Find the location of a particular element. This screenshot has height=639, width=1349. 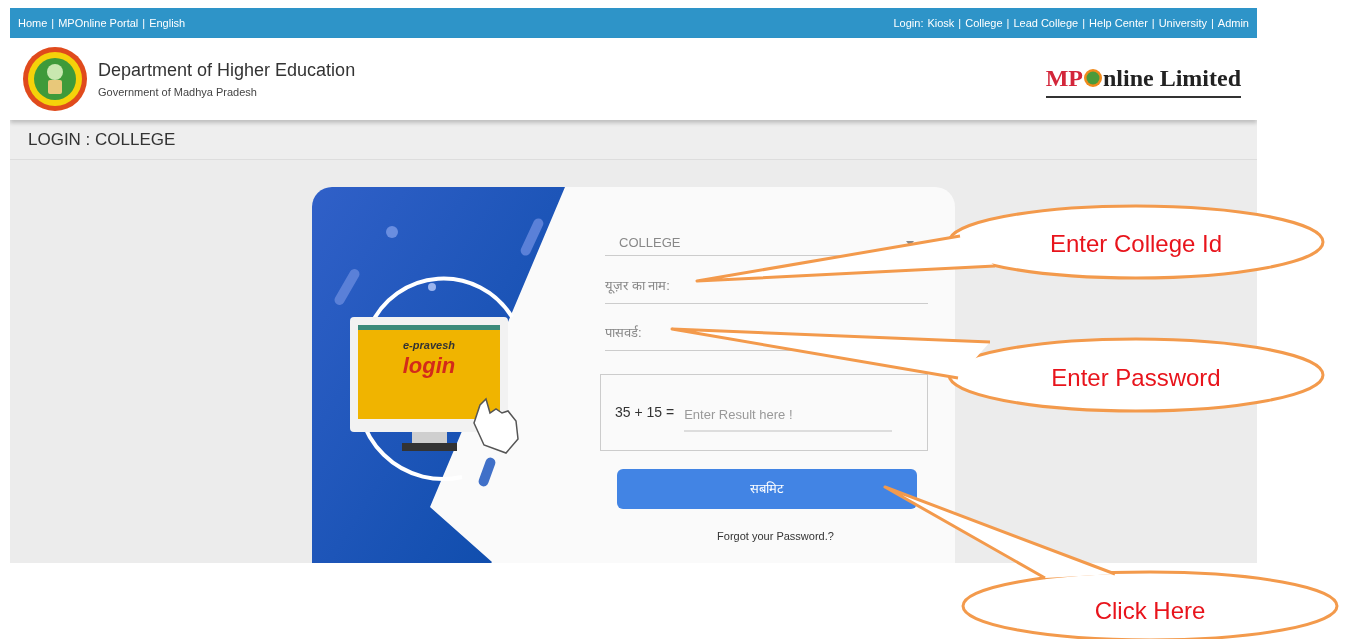

nav-link: Kiosk is located at coordinates (941, 23).